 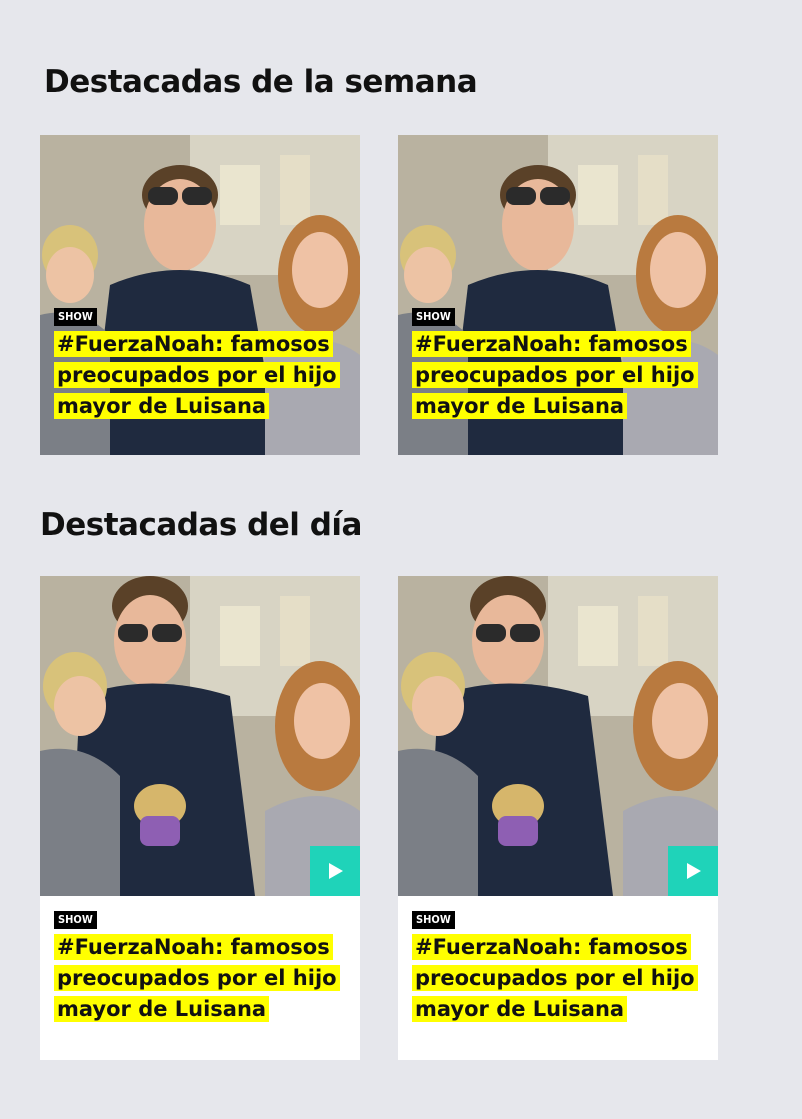 I want to click on section-title-daily: Destacadas del día, so click(x=201, y=525).